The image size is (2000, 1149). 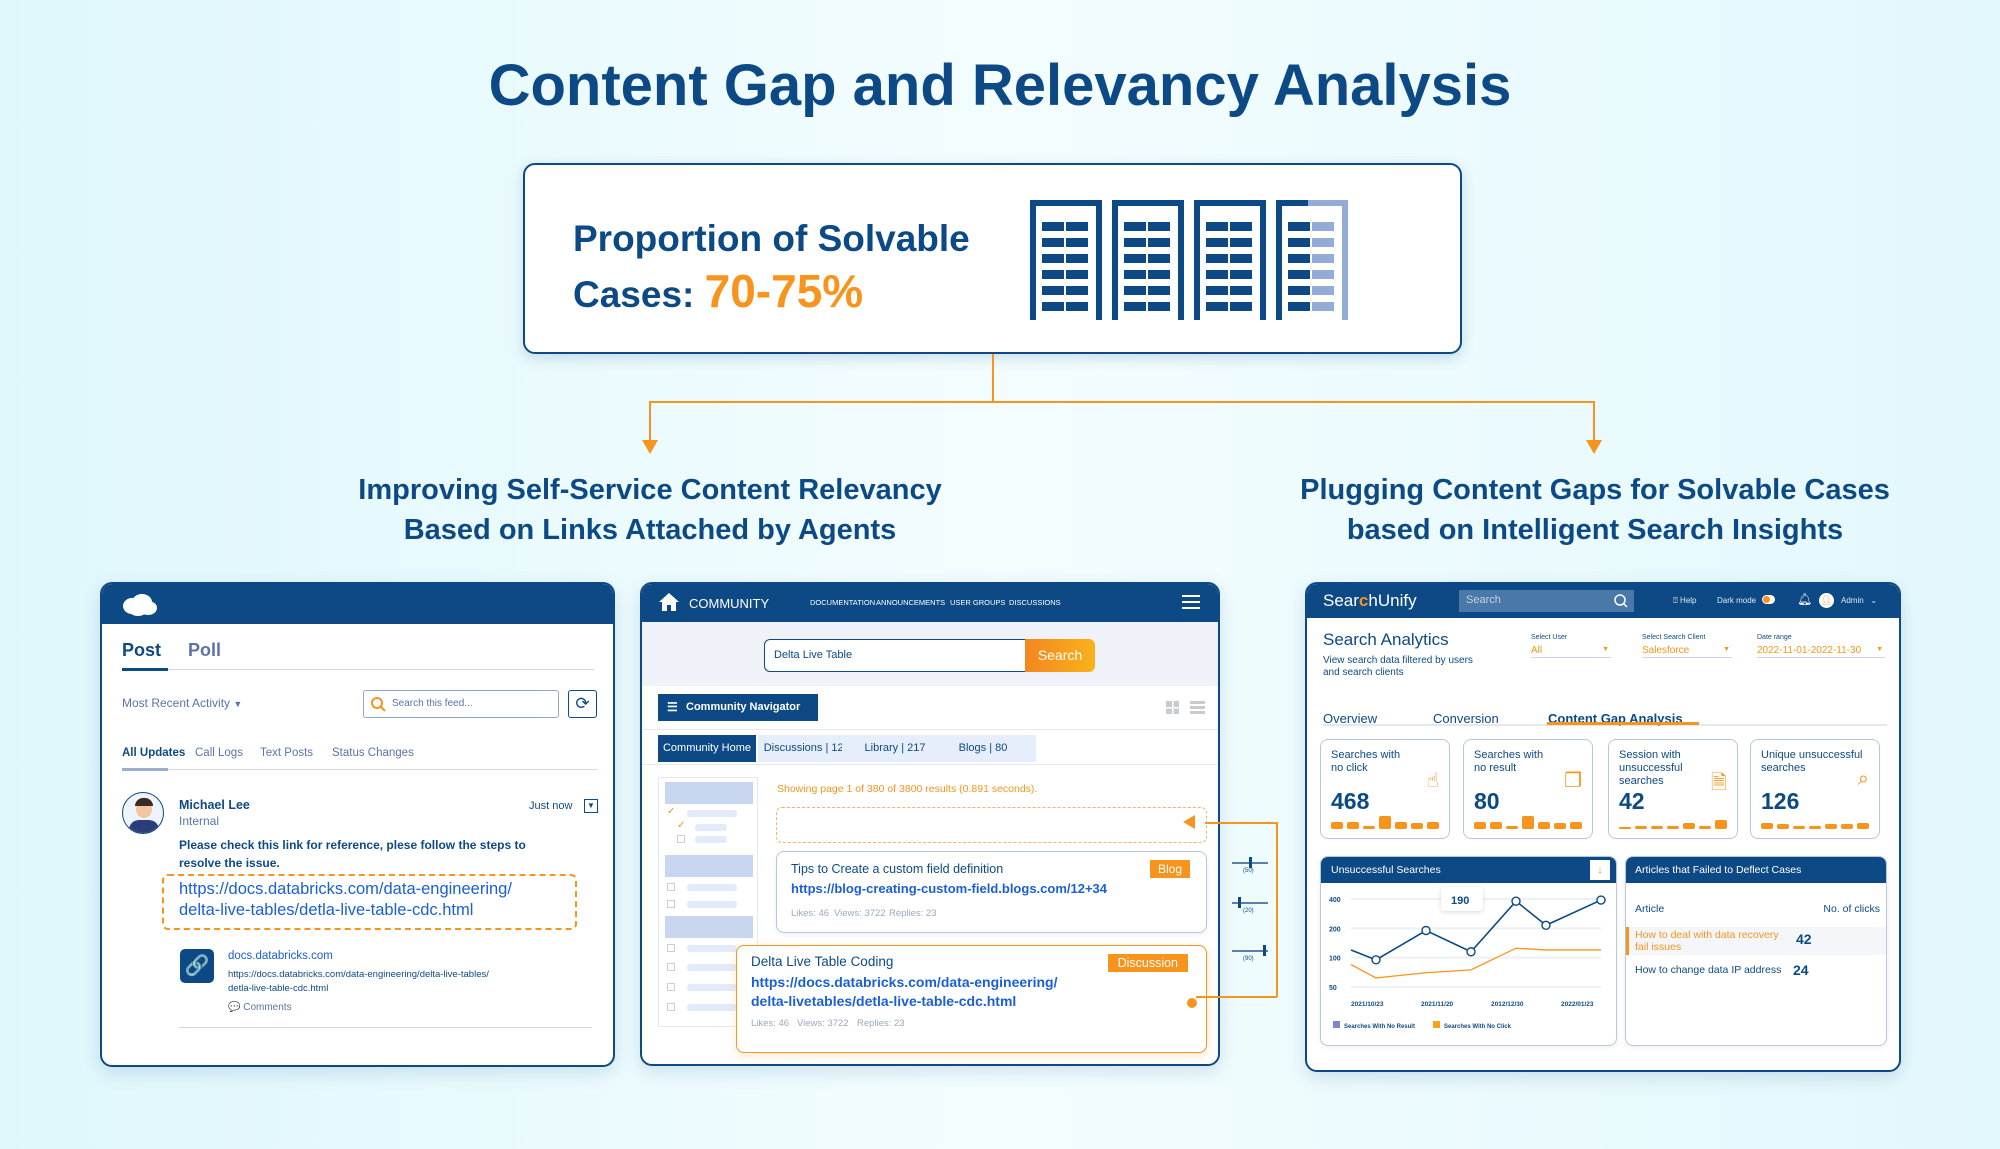 I want to click on su-tab: Conversion, so click(x=1466, y=718).